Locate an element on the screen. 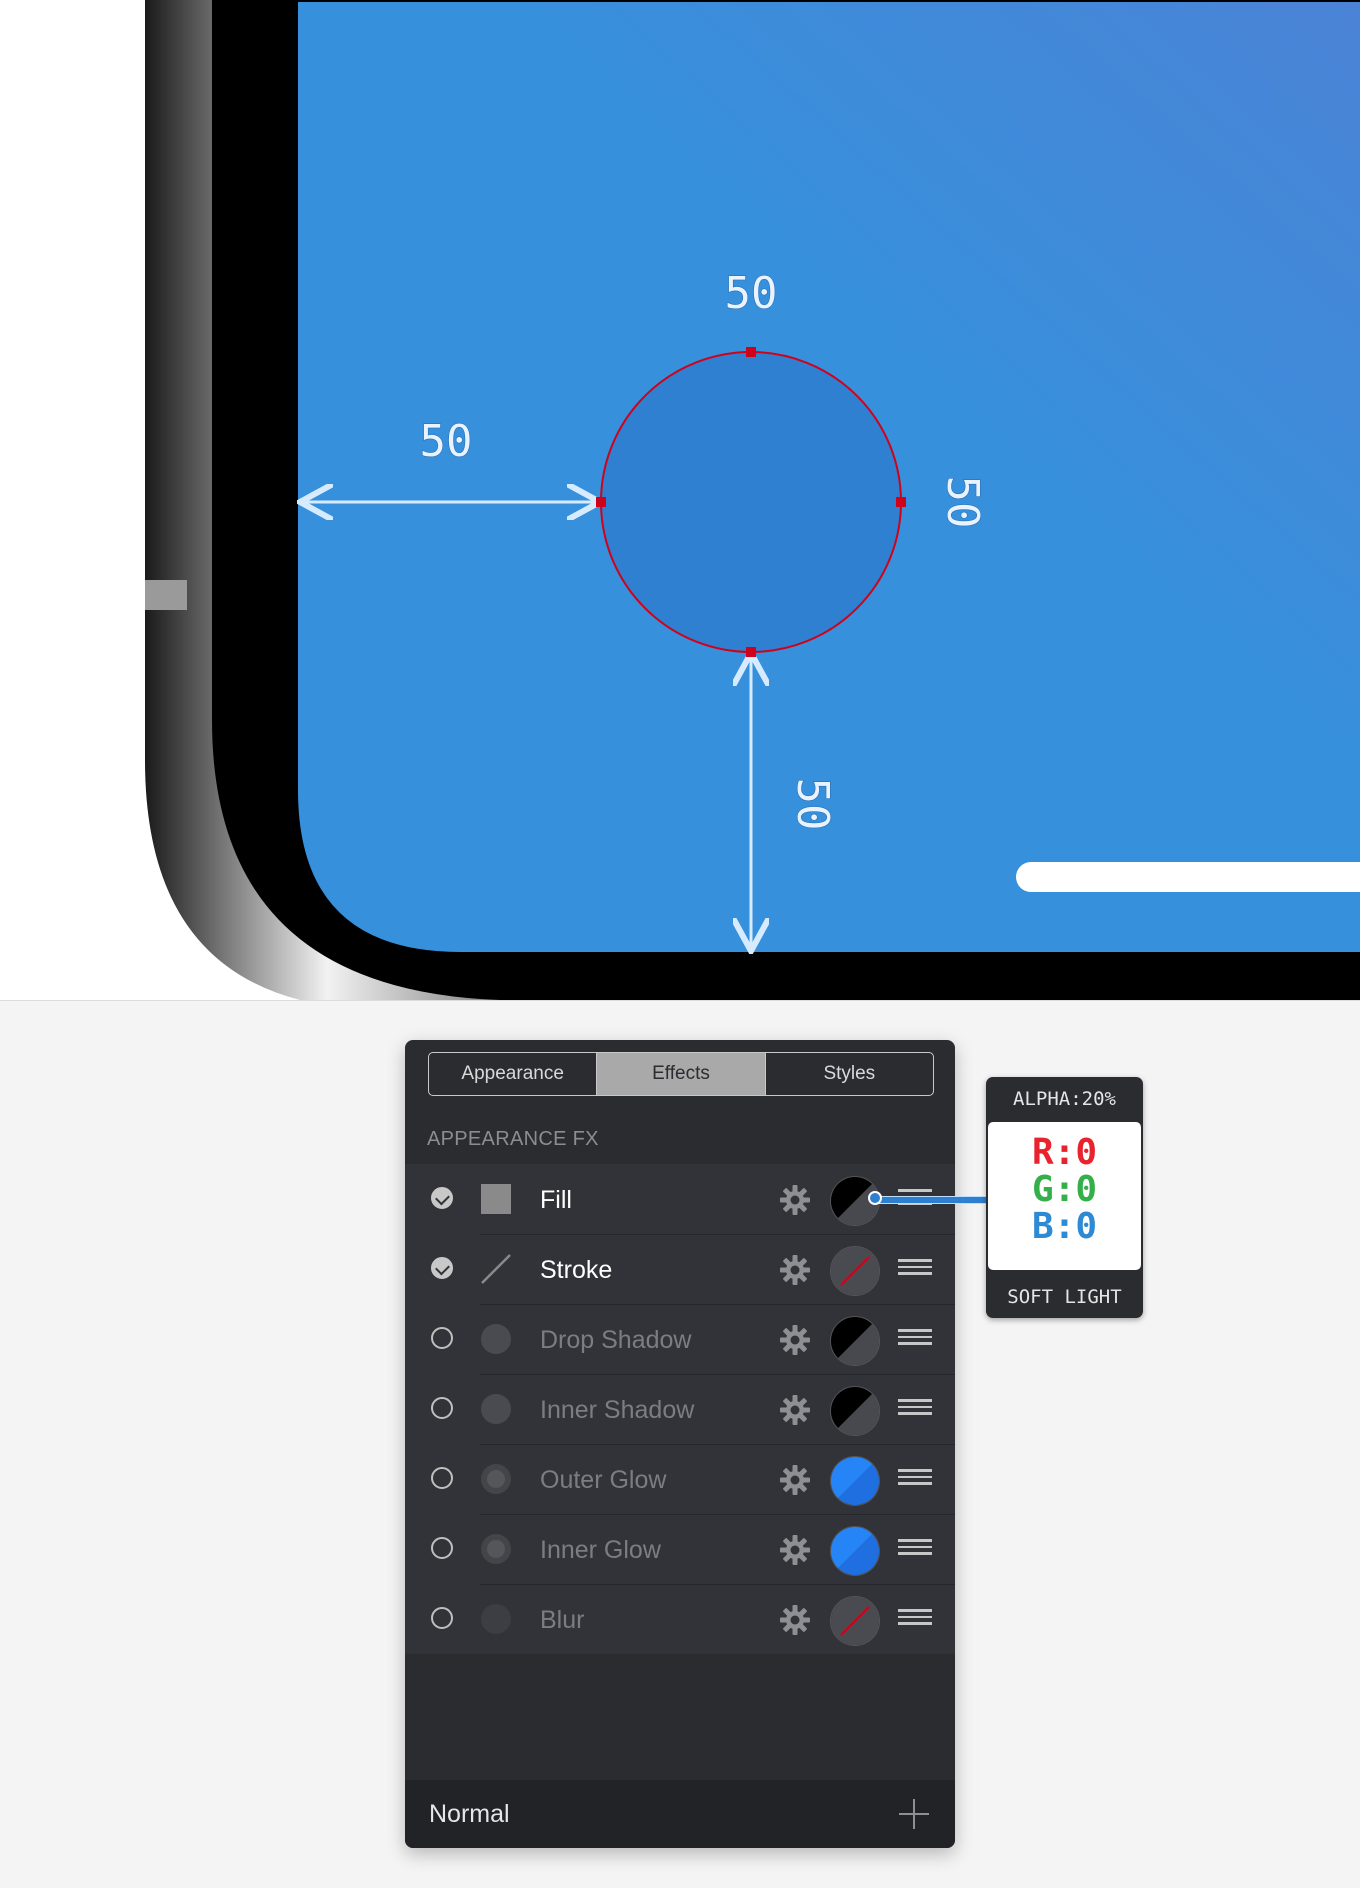 The image size is (1360, 1888). panel-tabs: Appearance Effects Styles is located at coordinates (681, 1074).